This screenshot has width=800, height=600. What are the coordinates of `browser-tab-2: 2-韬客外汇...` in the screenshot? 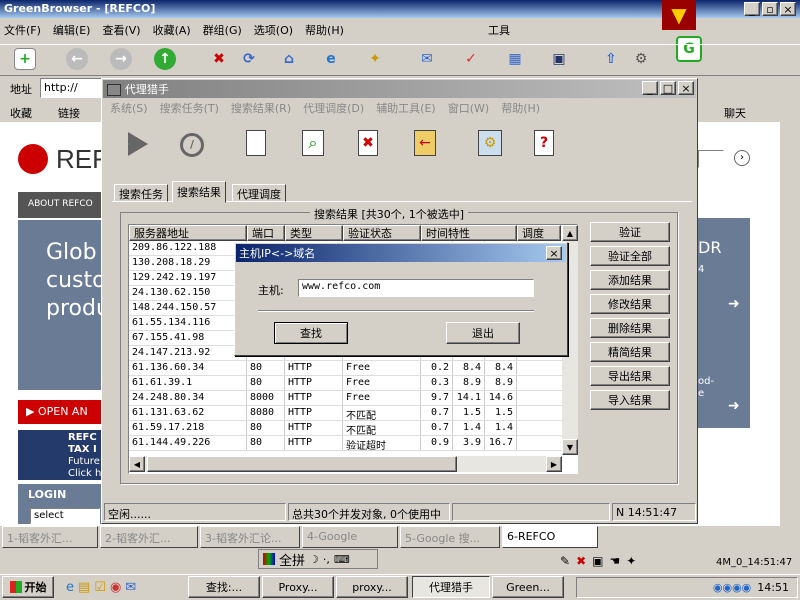 It's located at (149, 537).